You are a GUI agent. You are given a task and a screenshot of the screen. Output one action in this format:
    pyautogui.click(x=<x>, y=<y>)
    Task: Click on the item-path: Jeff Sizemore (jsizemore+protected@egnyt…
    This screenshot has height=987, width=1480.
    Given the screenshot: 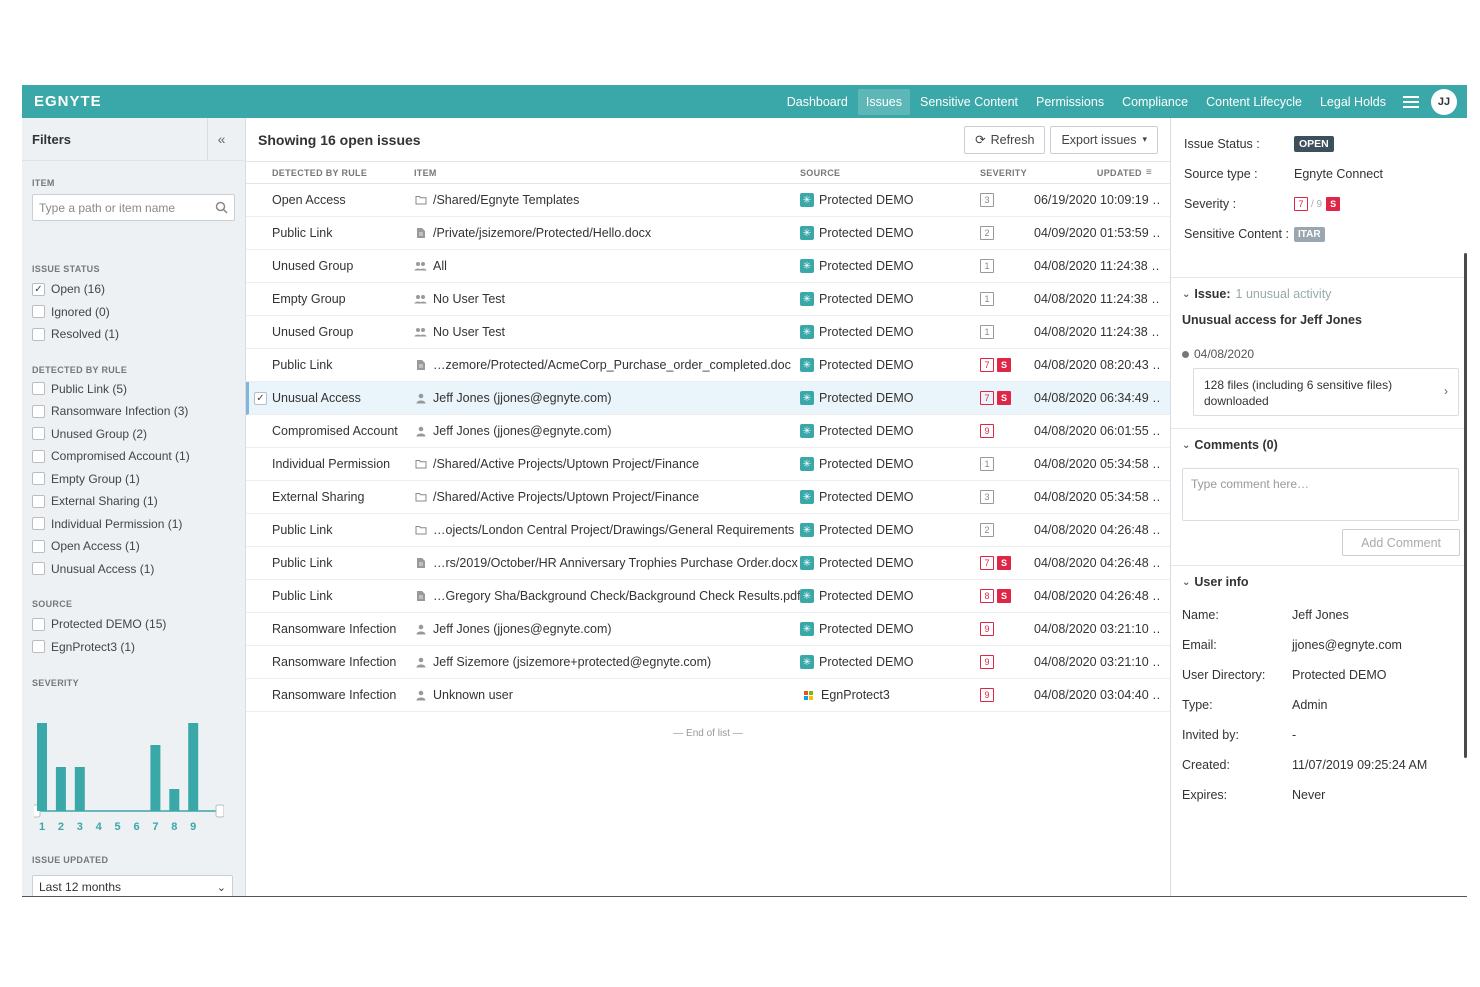 What is the action you would take?
    pyautogui.click(x=572, y=662)
    